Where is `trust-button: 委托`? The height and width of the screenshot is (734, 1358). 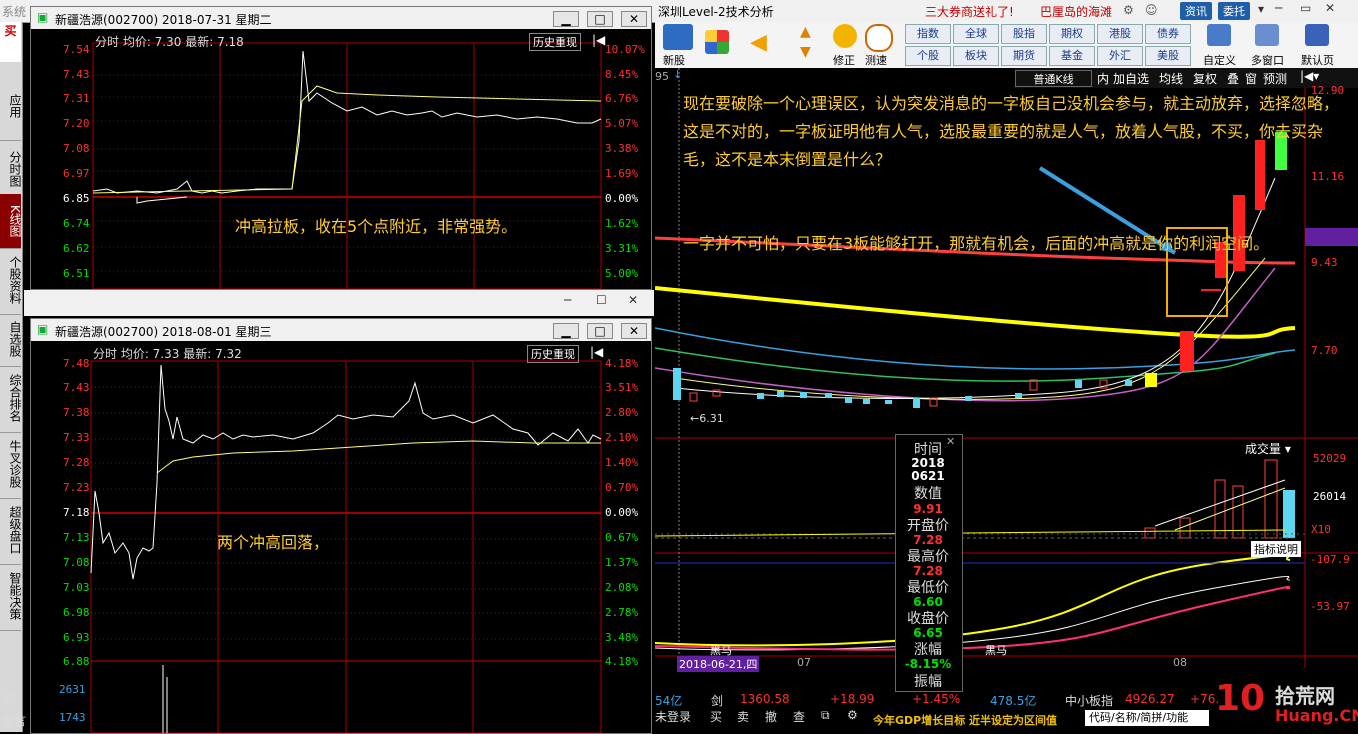 trust-button: 委托 is located at coordinates (1234, 11).